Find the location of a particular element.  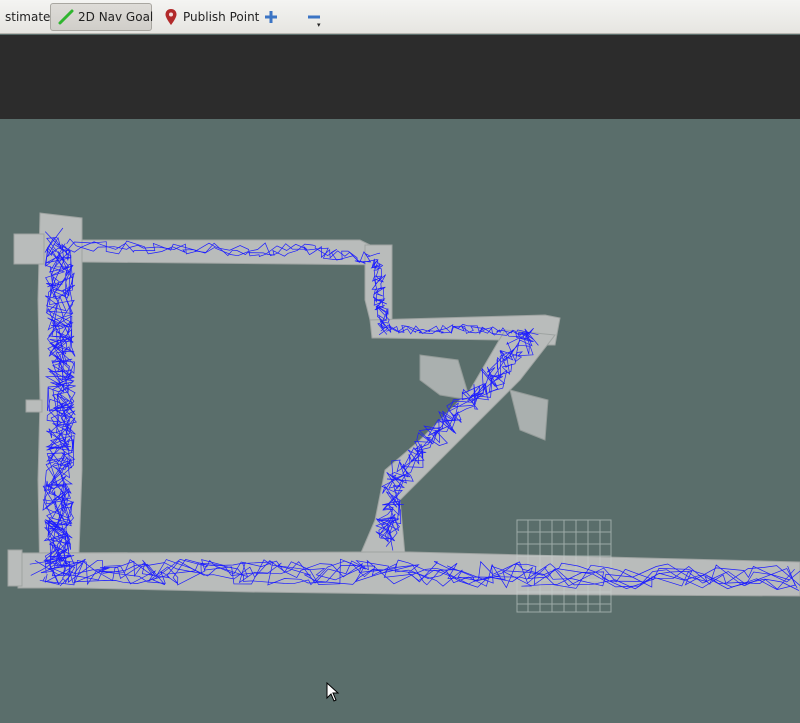

zoom-in-plus-icon is located at coordinates (271, 17).